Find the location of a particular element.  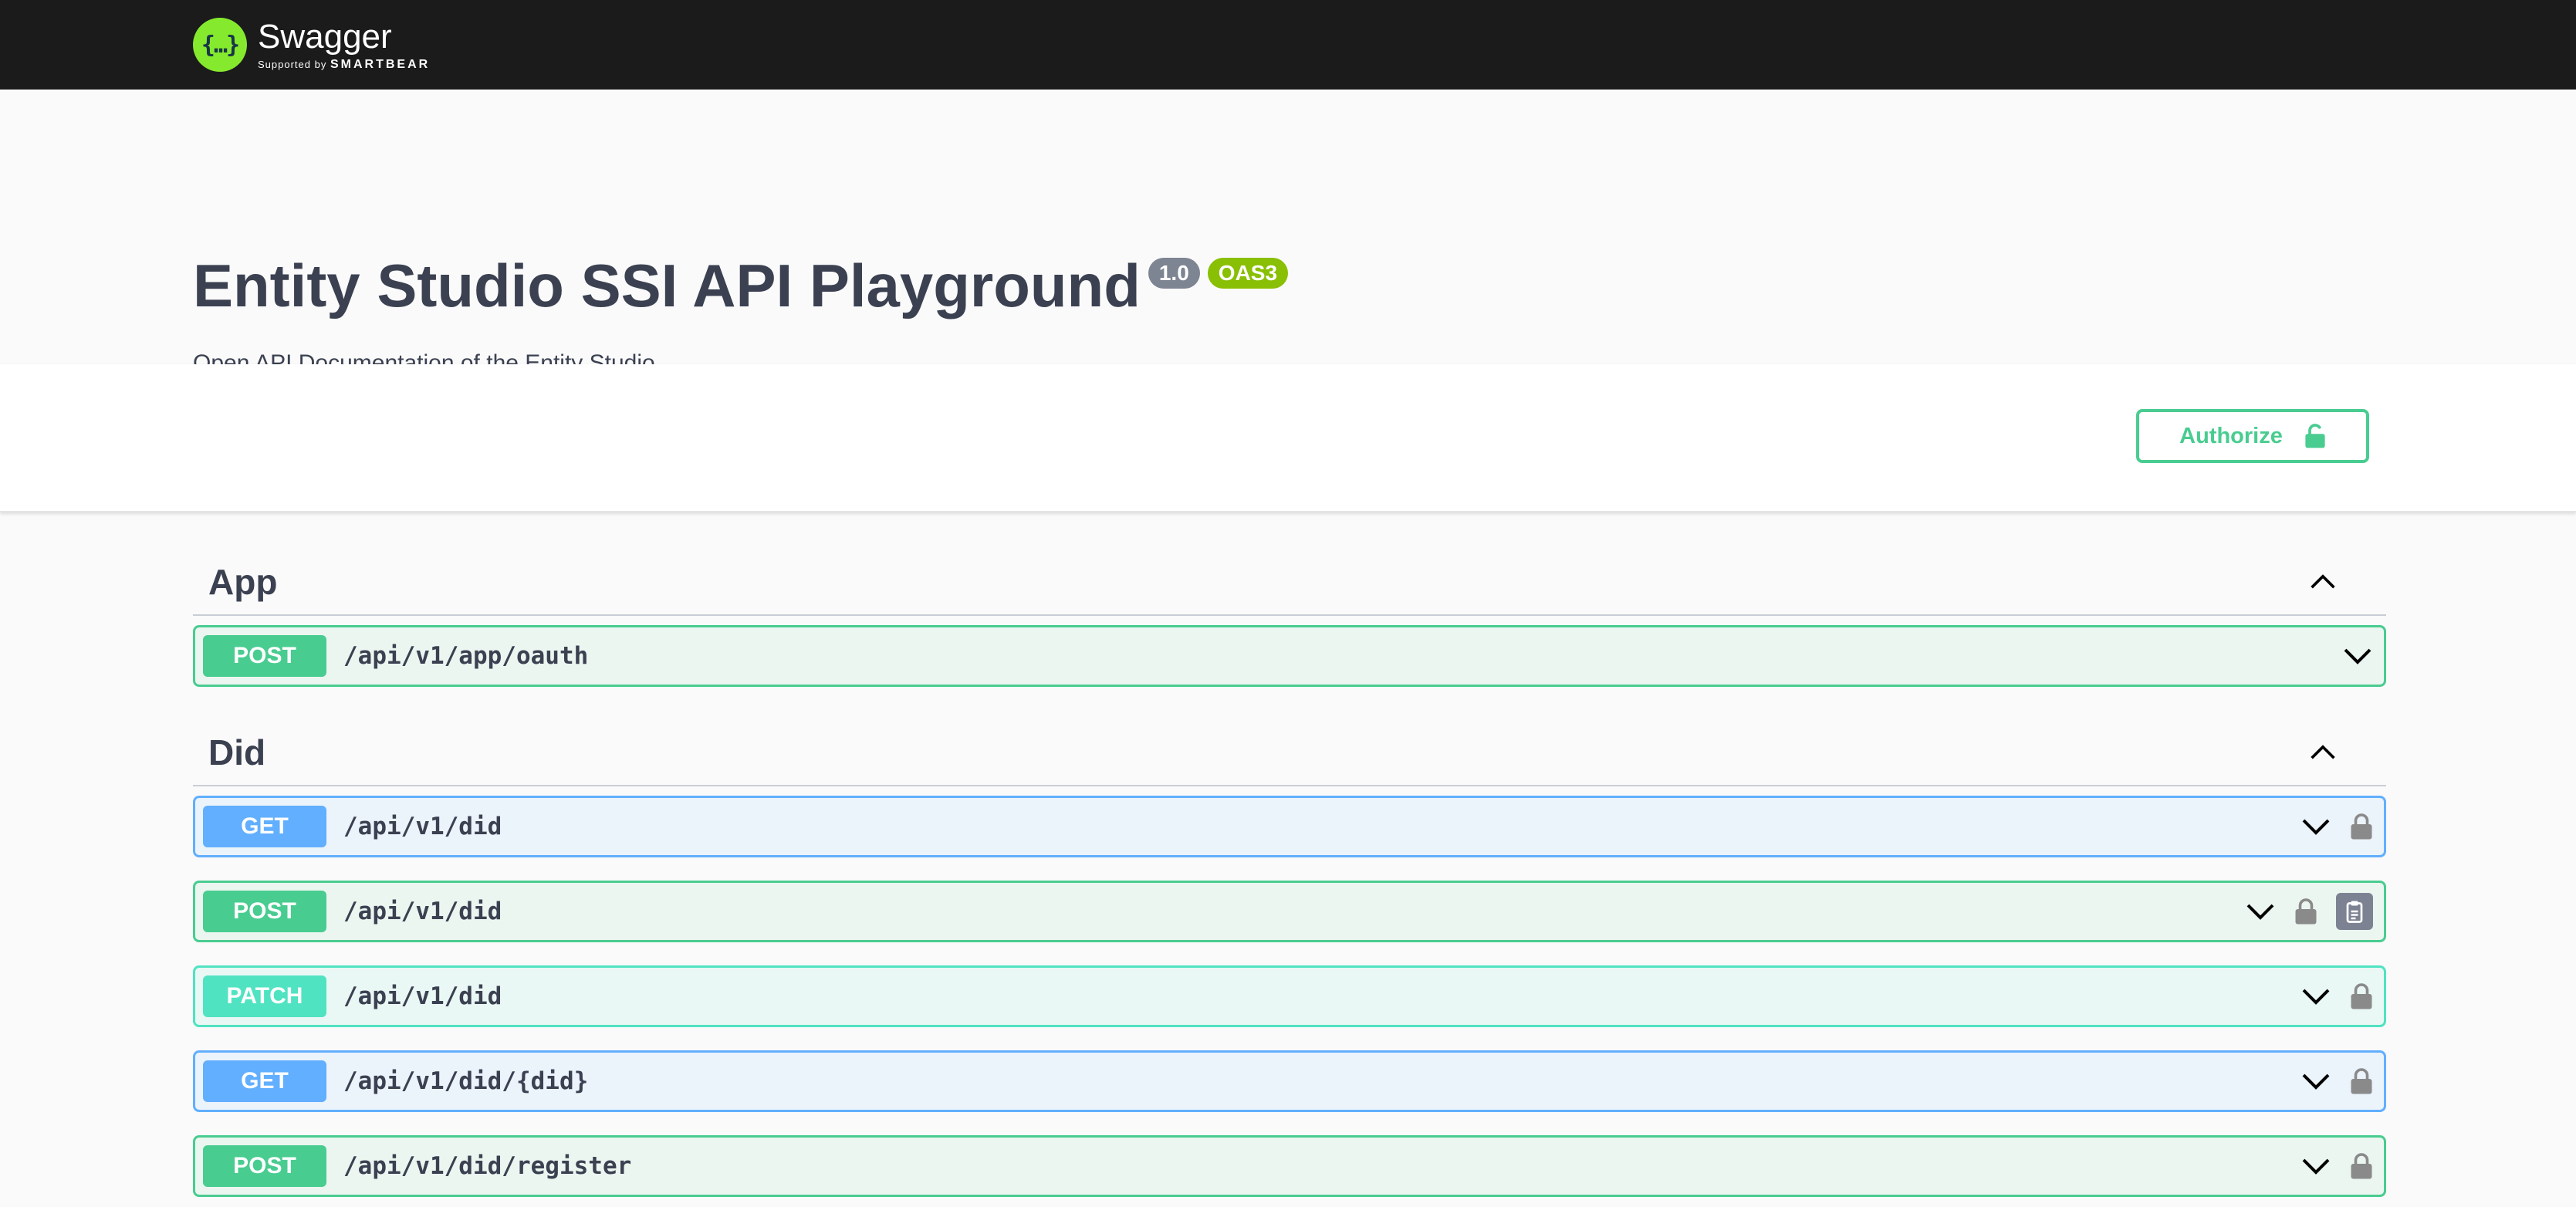

tag-title: App is located at coordinates (243, 582).